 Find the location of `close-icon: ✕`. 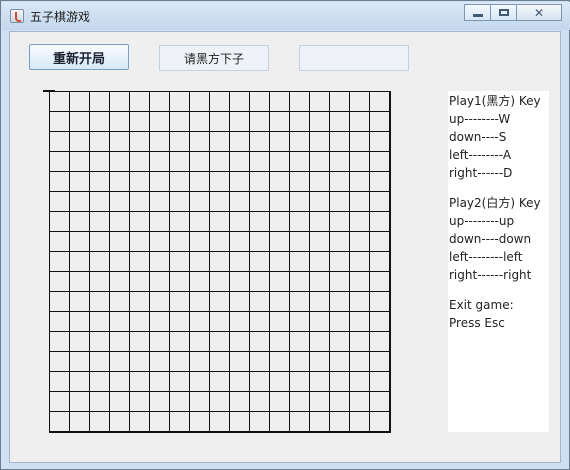

close-icon: ✕ is located at coordinates (539, 13).